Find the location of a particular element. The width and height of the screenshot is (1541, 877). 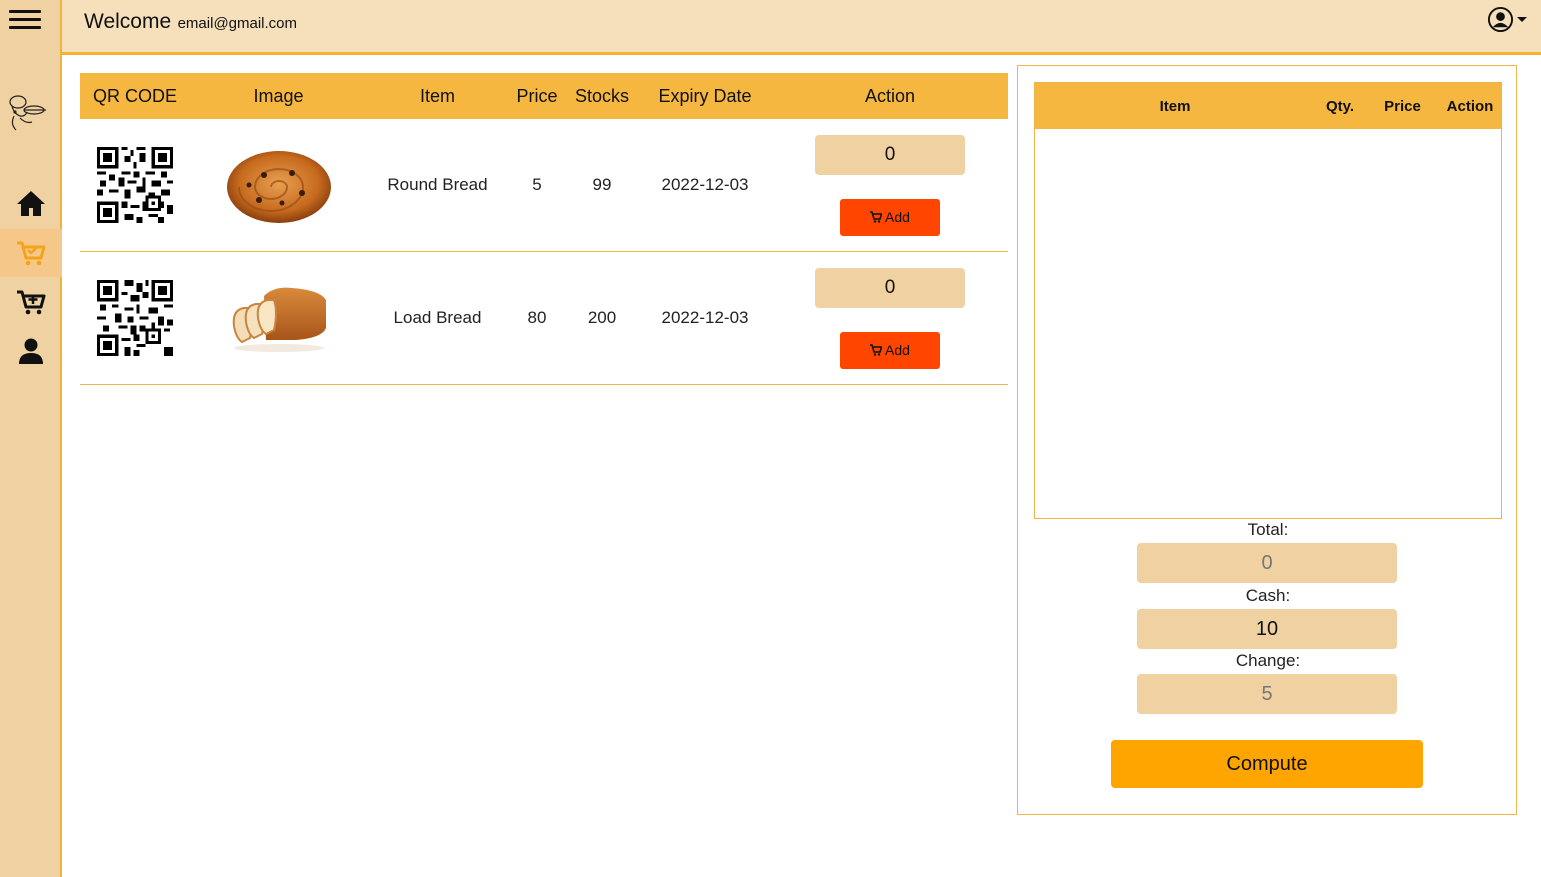

home-icon is located at coordinates (31, 203).